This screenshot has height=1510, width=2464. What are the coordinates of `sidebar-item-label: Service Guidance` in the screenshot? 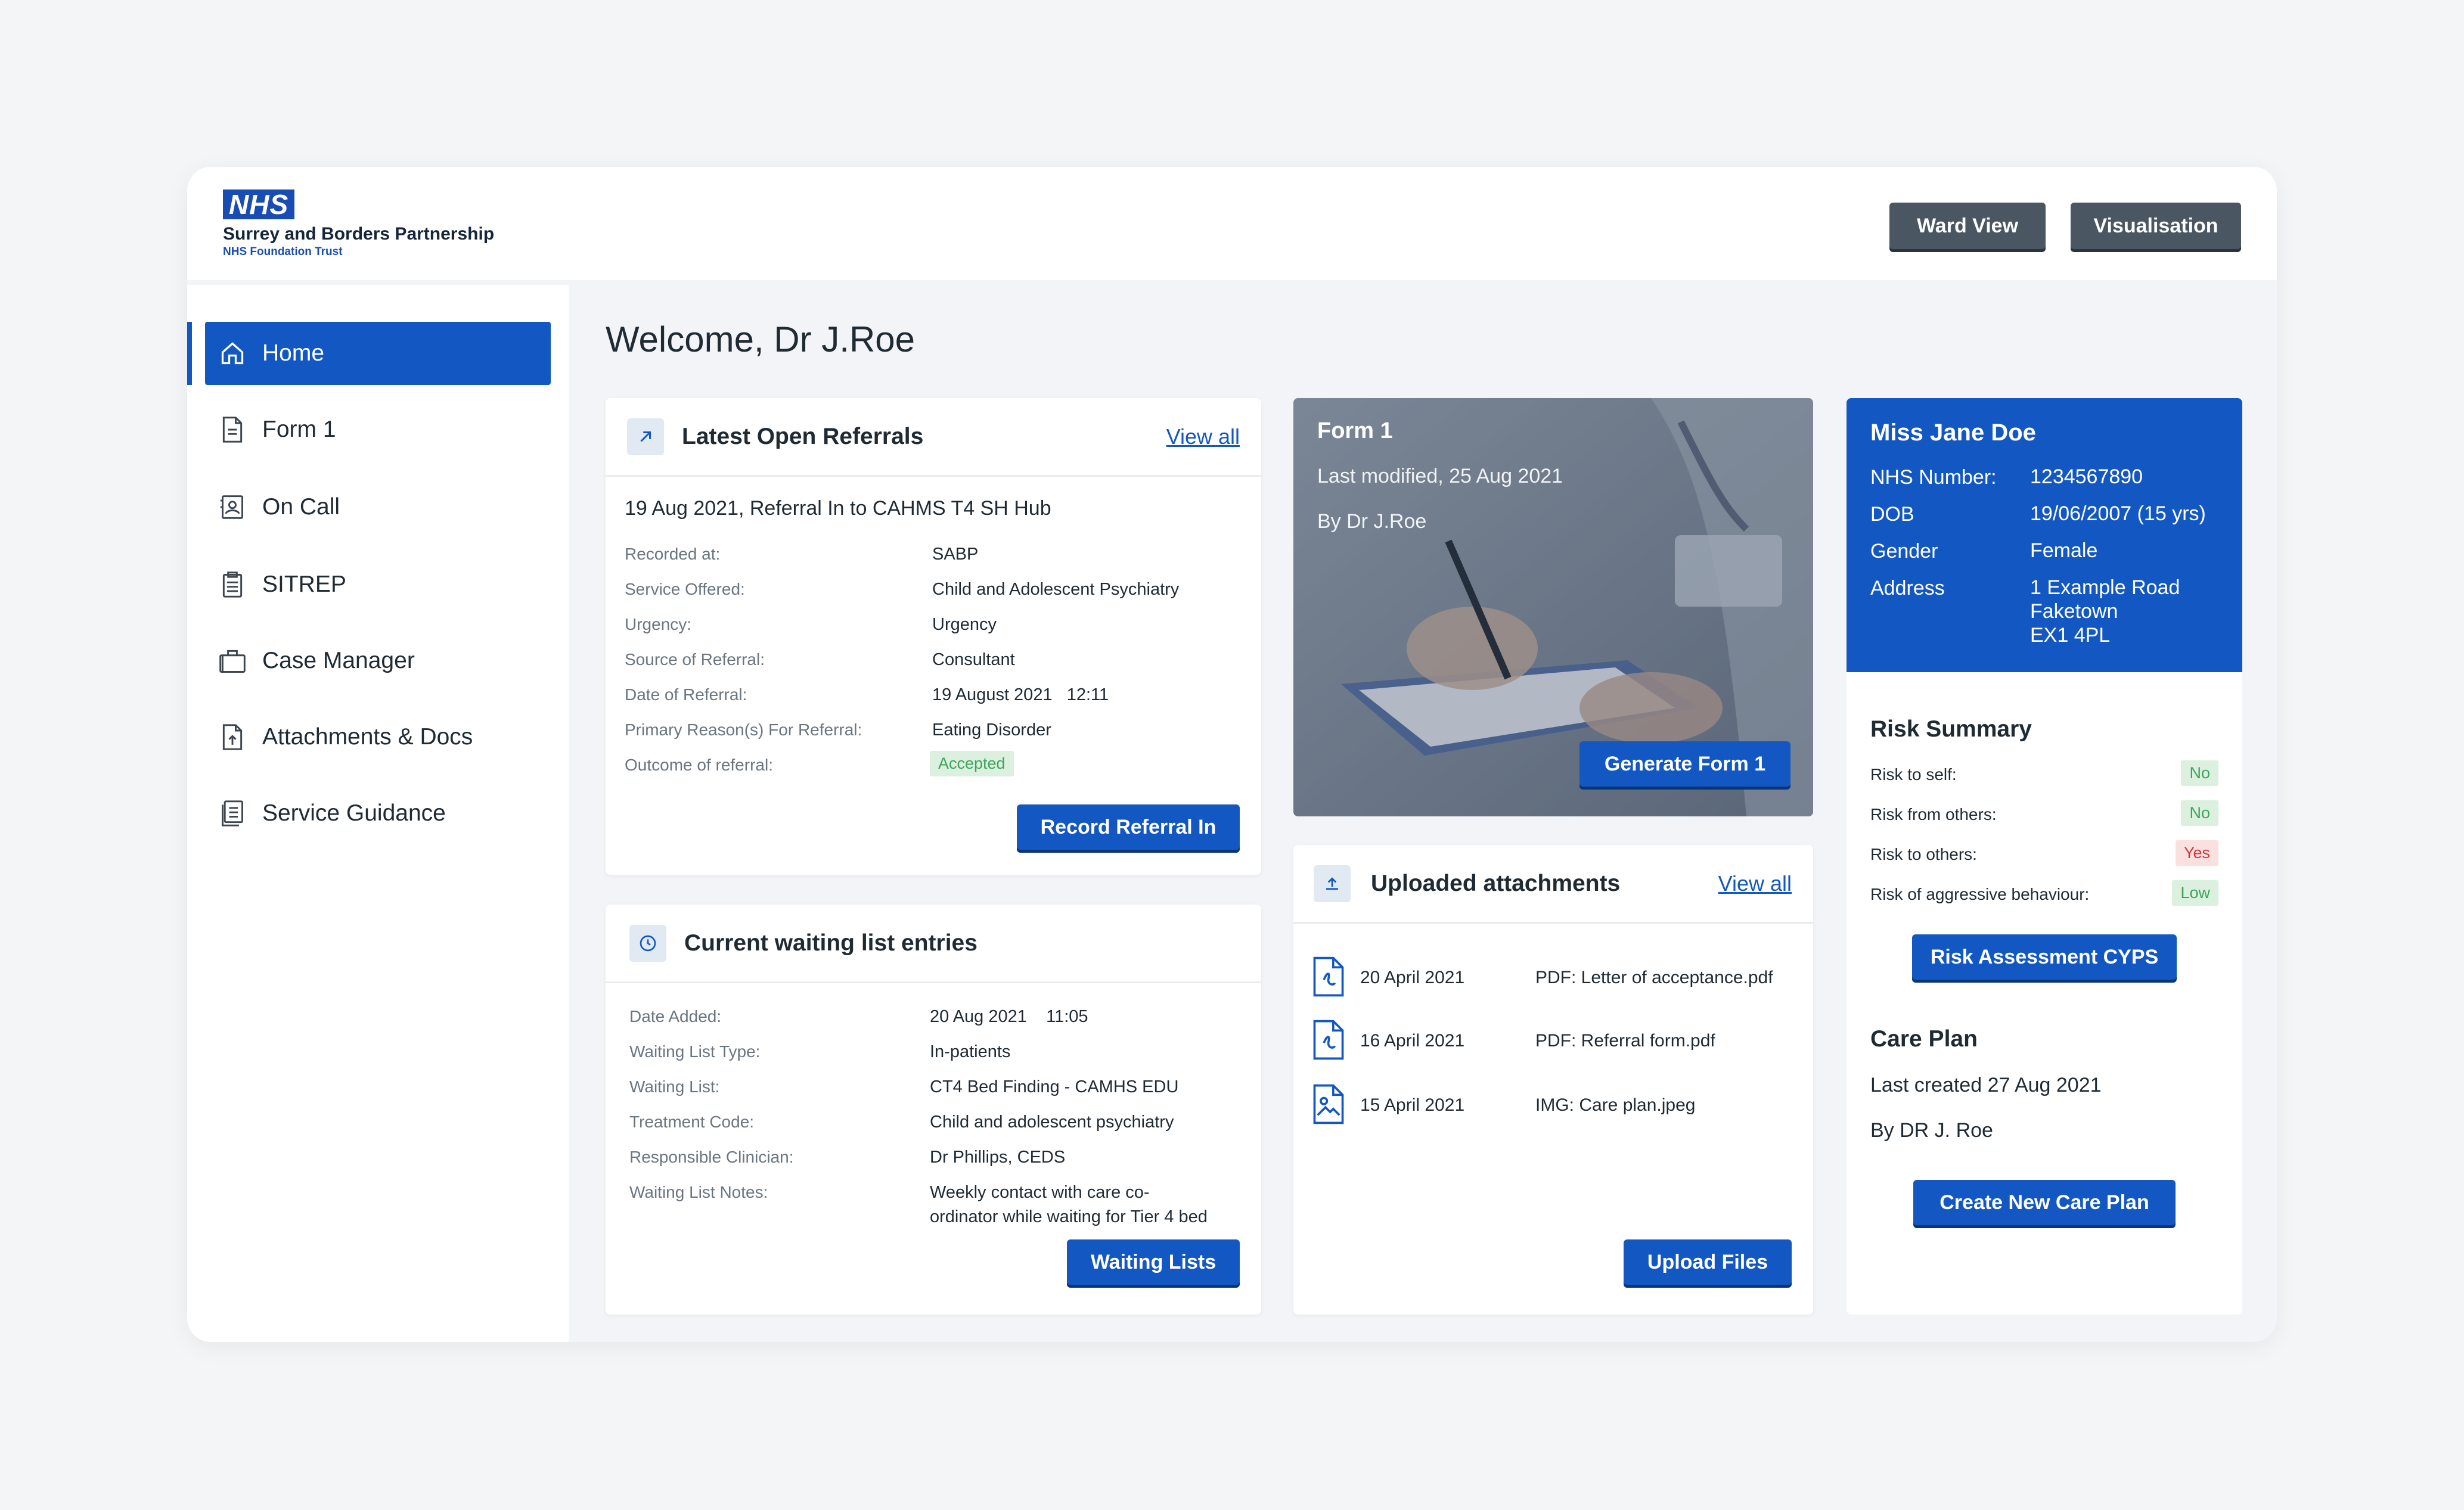 It's located at (354, 813).